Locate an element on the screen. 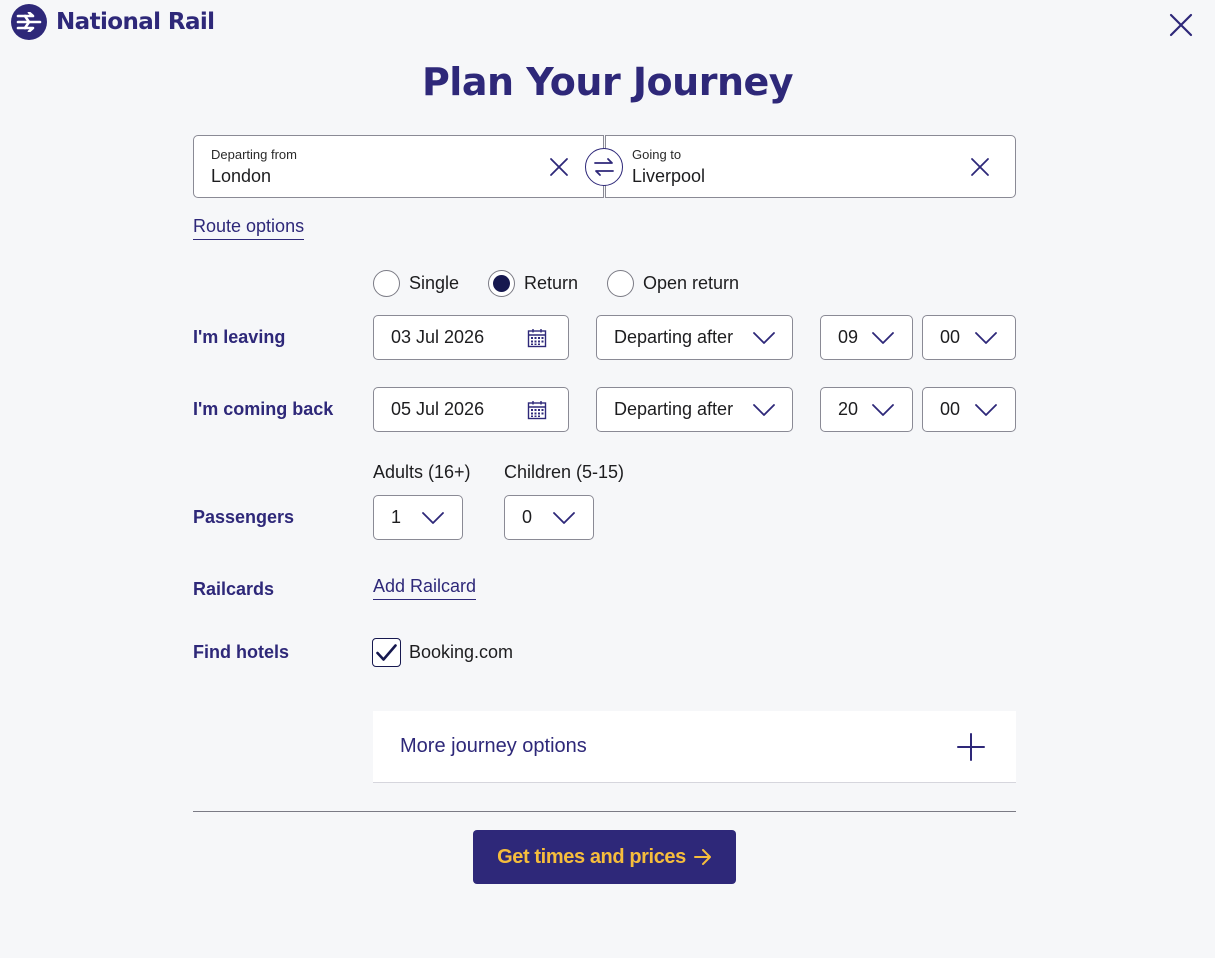 The height and width of the screenshot is (958, 1215). departing-from-label: Departing from is located at coordinates (254, 154).